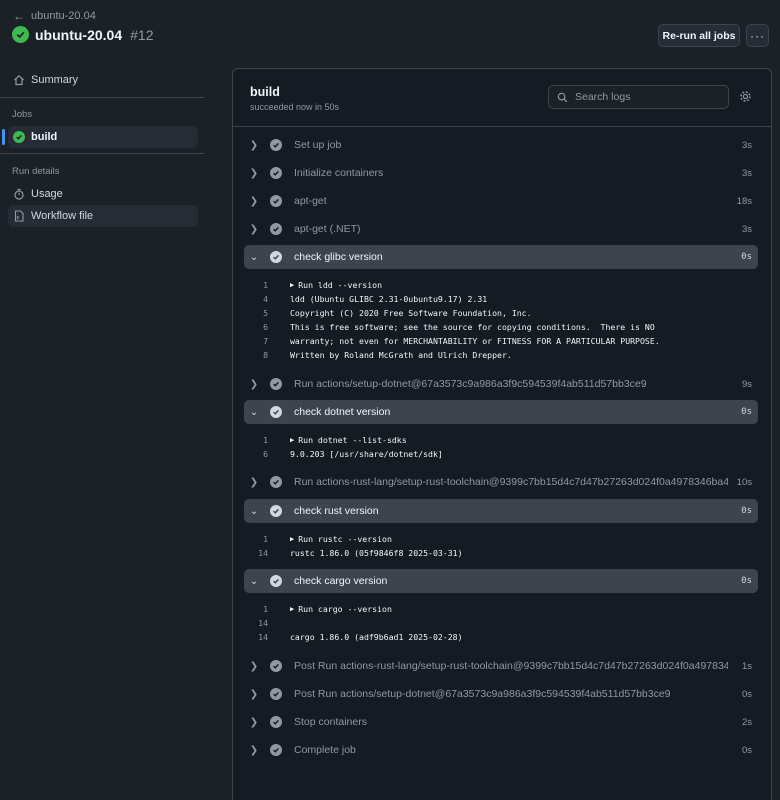 The width and height of the screenshot is (780, 800). I want to click on step-row-expanded: ⌄ check rust version 0s, so click(501, 511).